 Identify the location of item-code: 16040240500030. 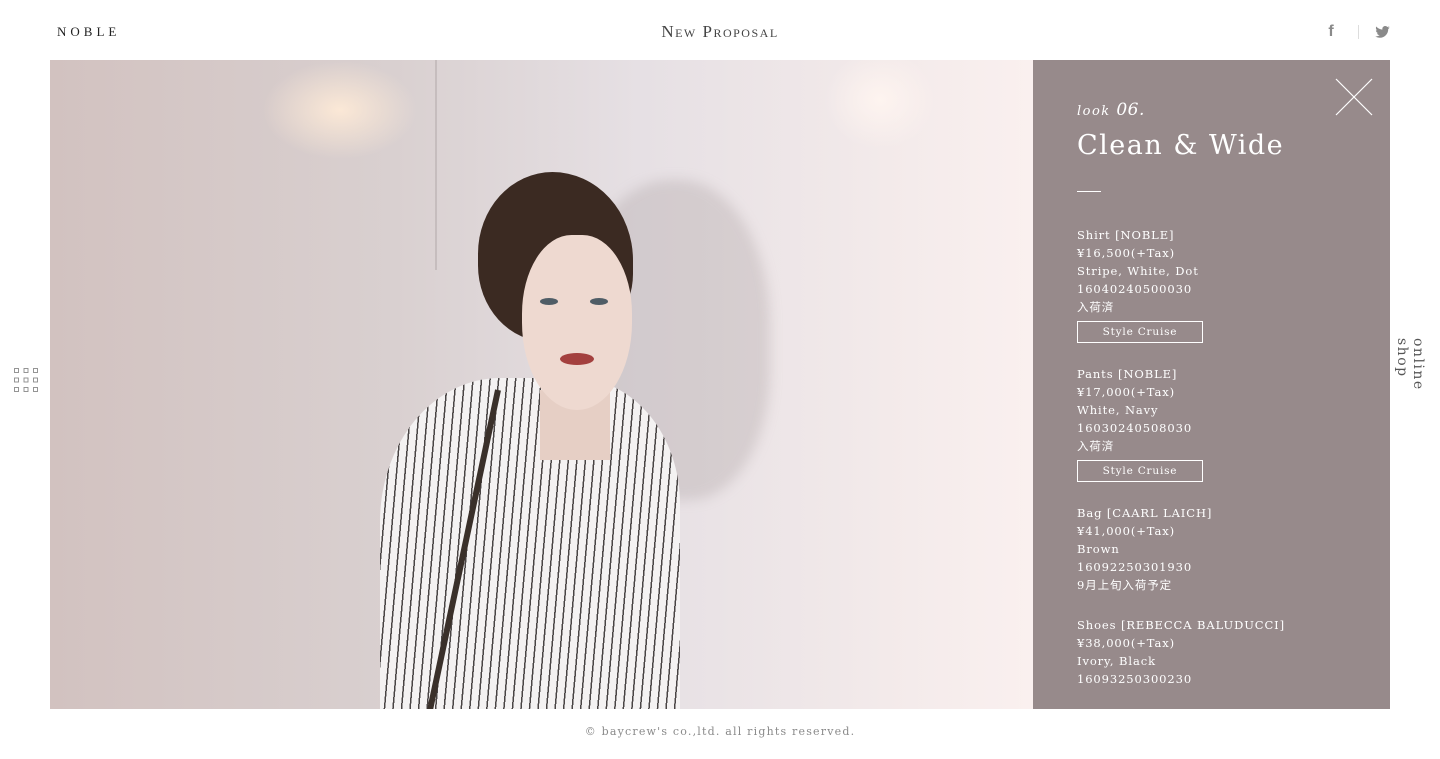
(1135, 289).